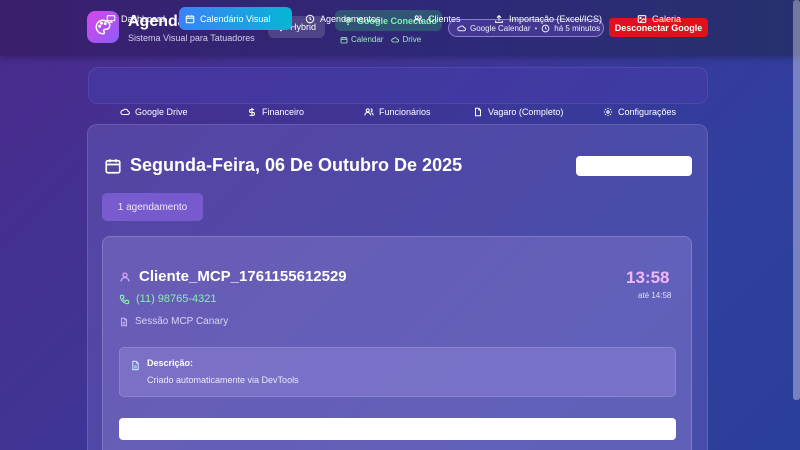 The height and width of the screenshot is (450, 800). Describe the element at coordinates (143, 18) in the screenshot. I see `tab-label: Dashboard` at that location.